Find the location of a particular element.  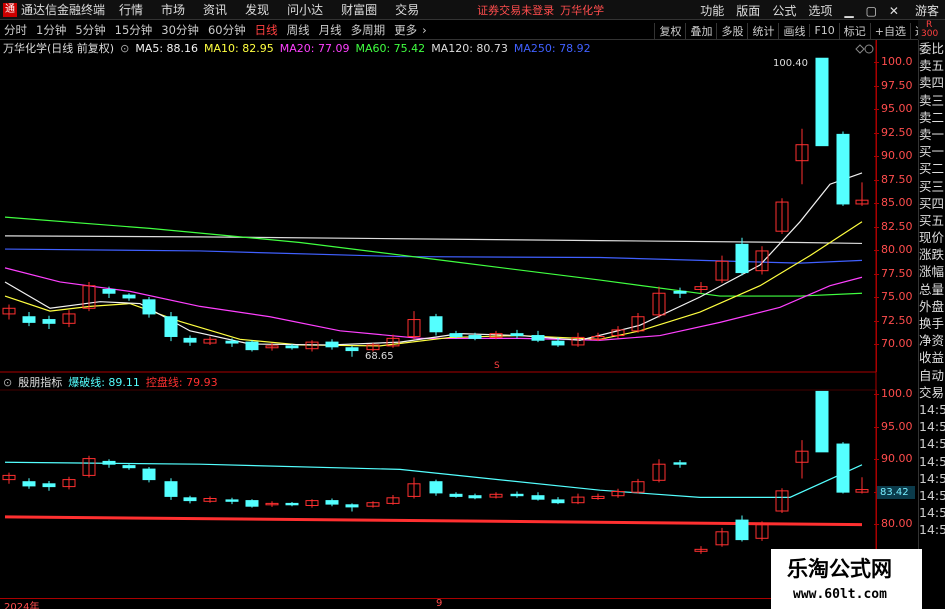

side-panel-item: 总量 is located at coordinates (932, 289).